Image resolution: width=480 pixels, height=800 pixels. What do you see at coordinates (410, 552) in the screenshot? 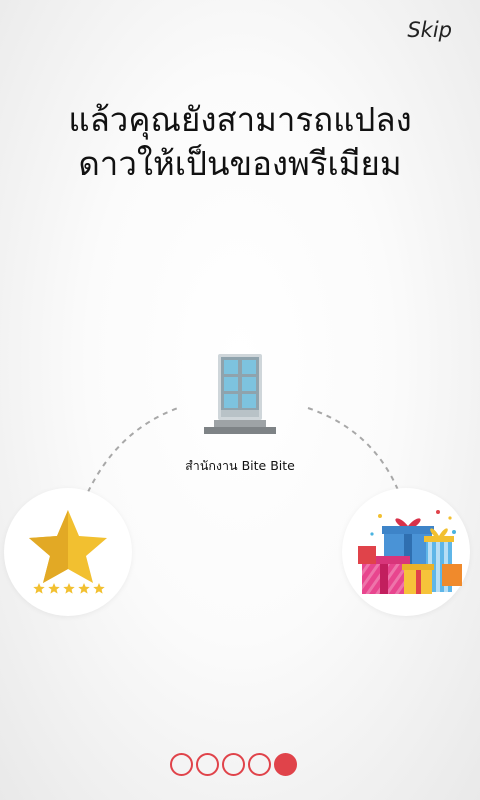
I see `gift-boxes-icon` at bounding box center [410, 552].